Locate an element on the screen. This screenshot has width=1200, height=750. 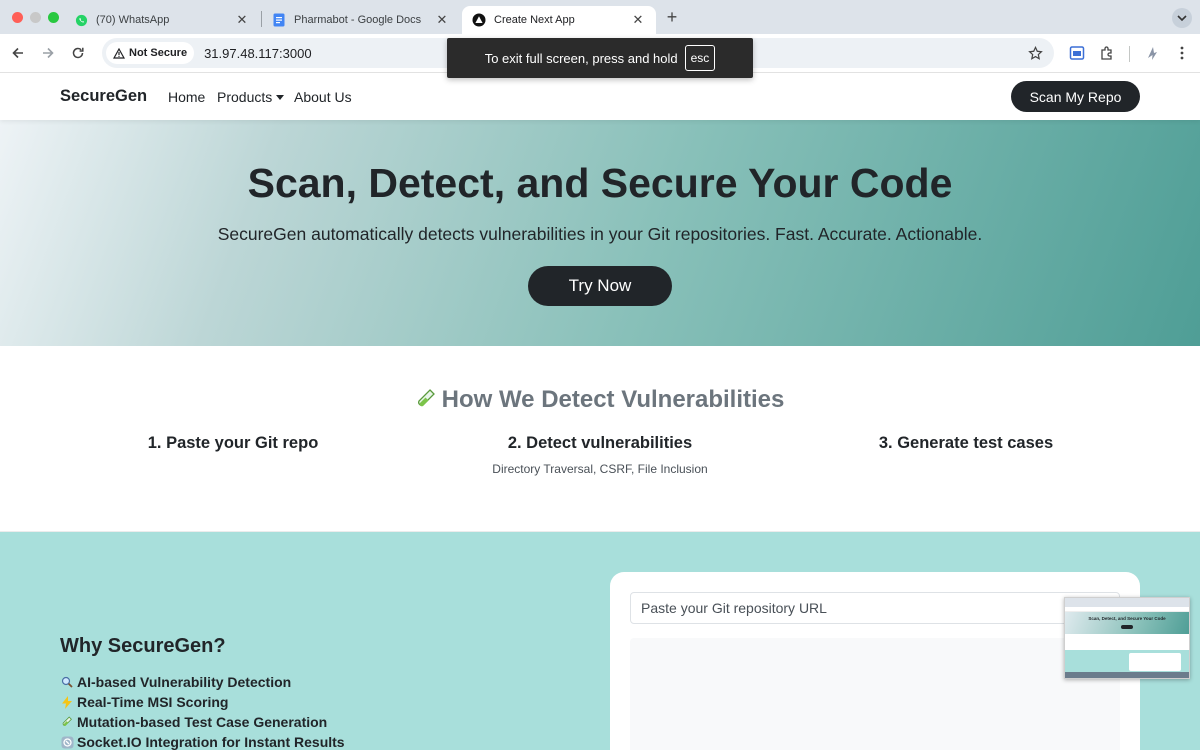
thumbnail-chrome is located at coordinates (1127, 602).